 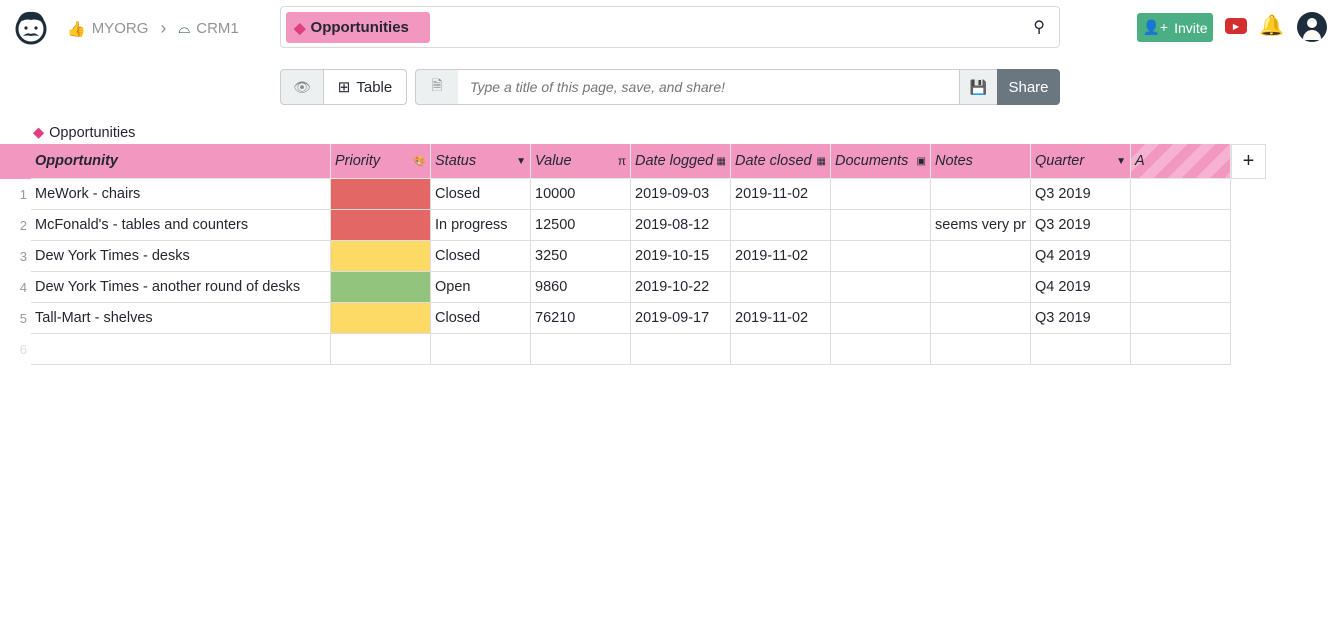 What do you see at coordinates (709, 87) in the screenshot?
I see `page-title-input` at bounding box center [709, 87].